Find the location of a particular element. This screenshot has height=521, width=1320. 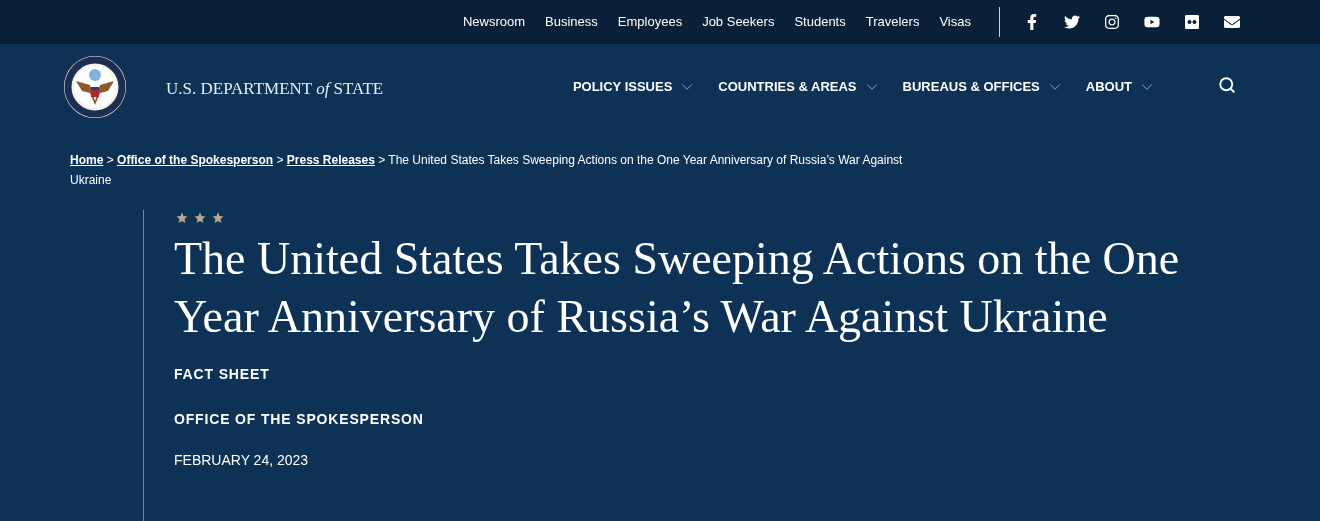

breadcrumb-link: Press Releases is located at coordinates (330, 160).